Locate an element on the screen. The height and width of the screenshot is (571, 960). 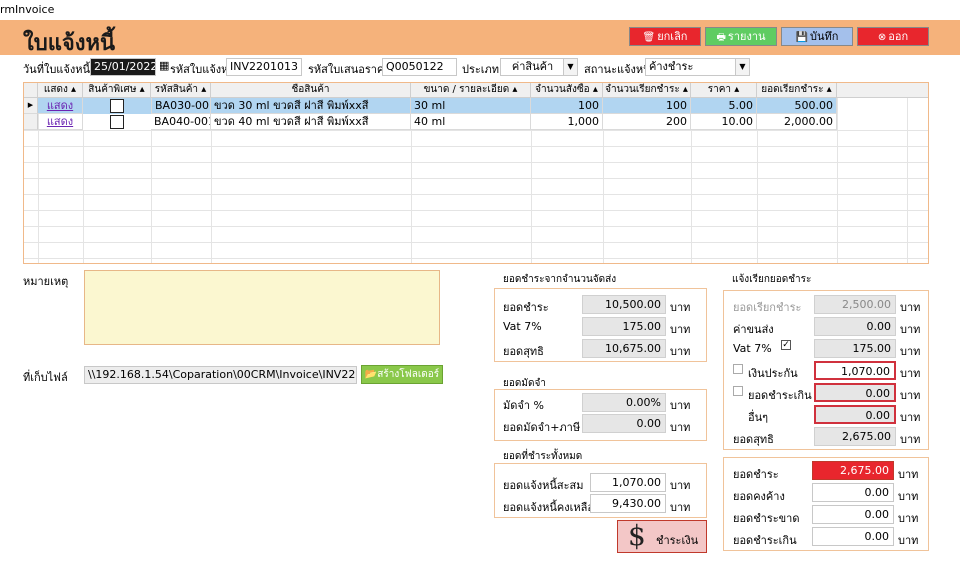
quote-no-field: Q0050122 is located at coordinates (419, 67).